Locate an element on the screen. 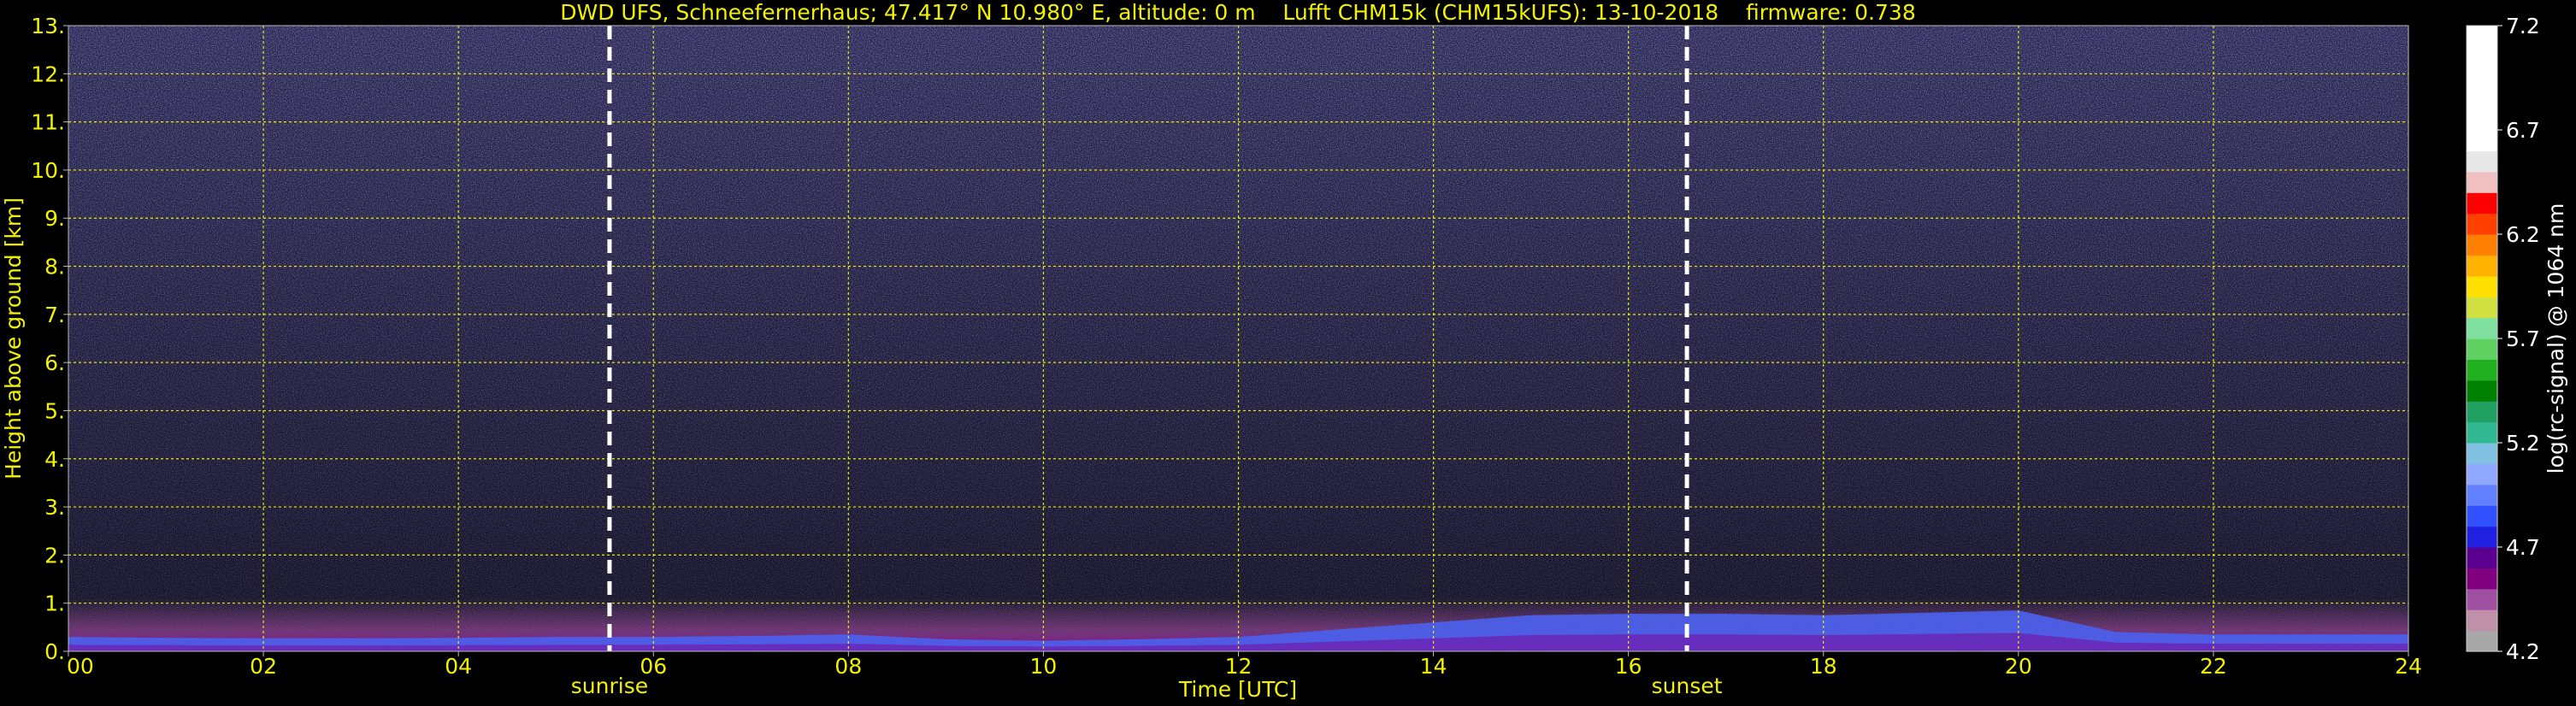 Image resolution: width=2576 pixels, height=706 pixels. y-tick-labels: 0. 1. 2. 3. 4. 5. 6. 7. 8. 9. 10. 11. 12. 13. is located at coordinates (49, 339).